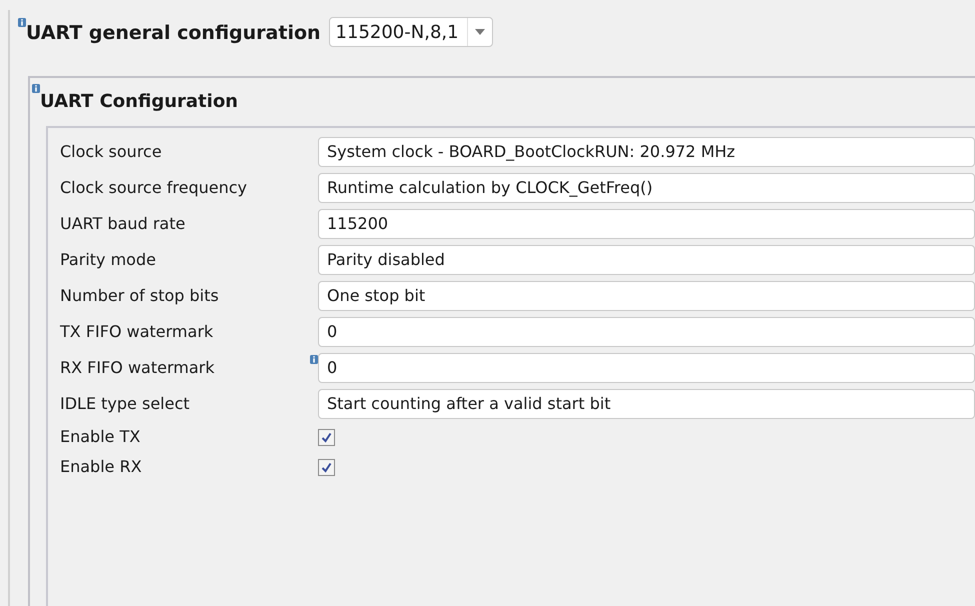  Describe the element at coordinates (137, 332) in the screenshot. I see `field-label: TX FIFO watermark` at that location.